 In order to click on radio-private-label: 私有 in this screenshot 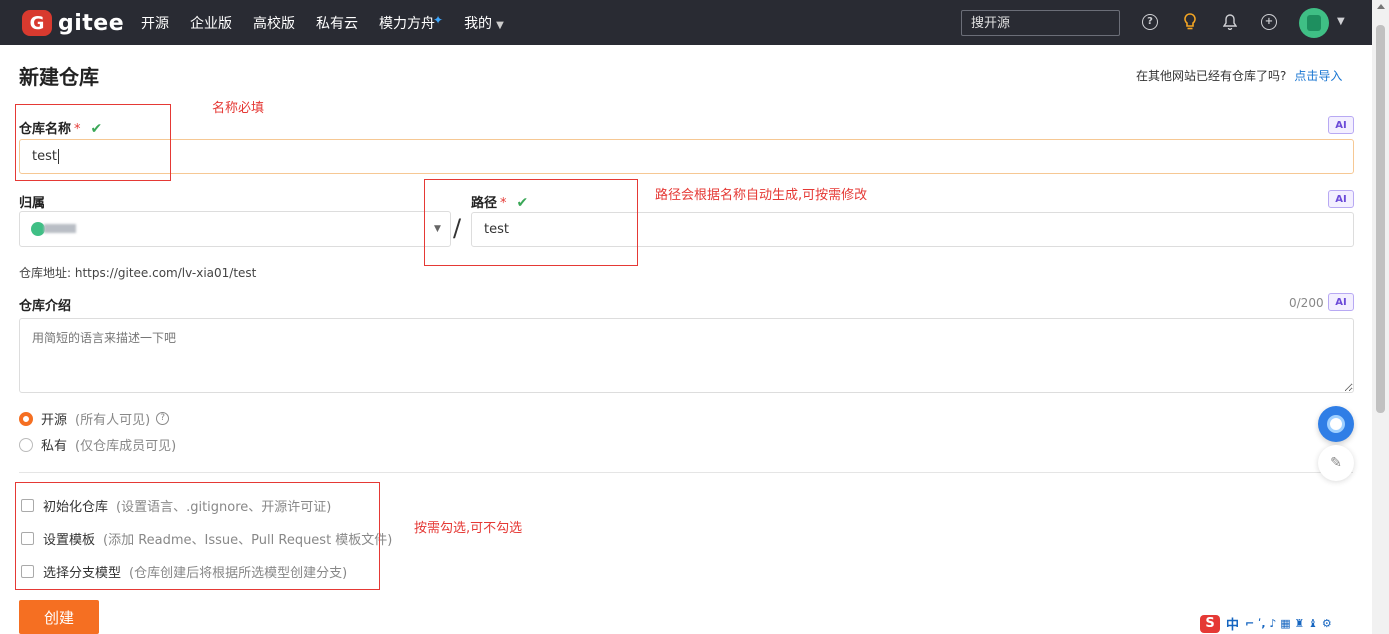, I will do `click(54, 446)`.